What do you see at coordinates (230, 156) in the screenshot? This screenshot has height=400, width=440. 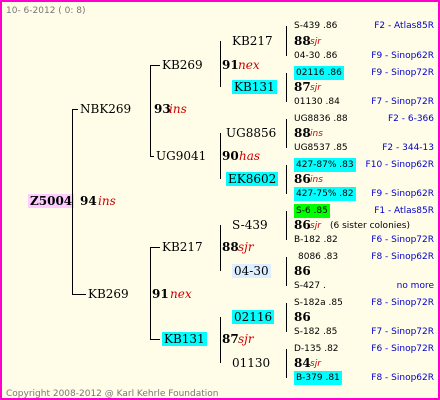 I see `gen2-year-1: 90` at bounding box center [230, 156].